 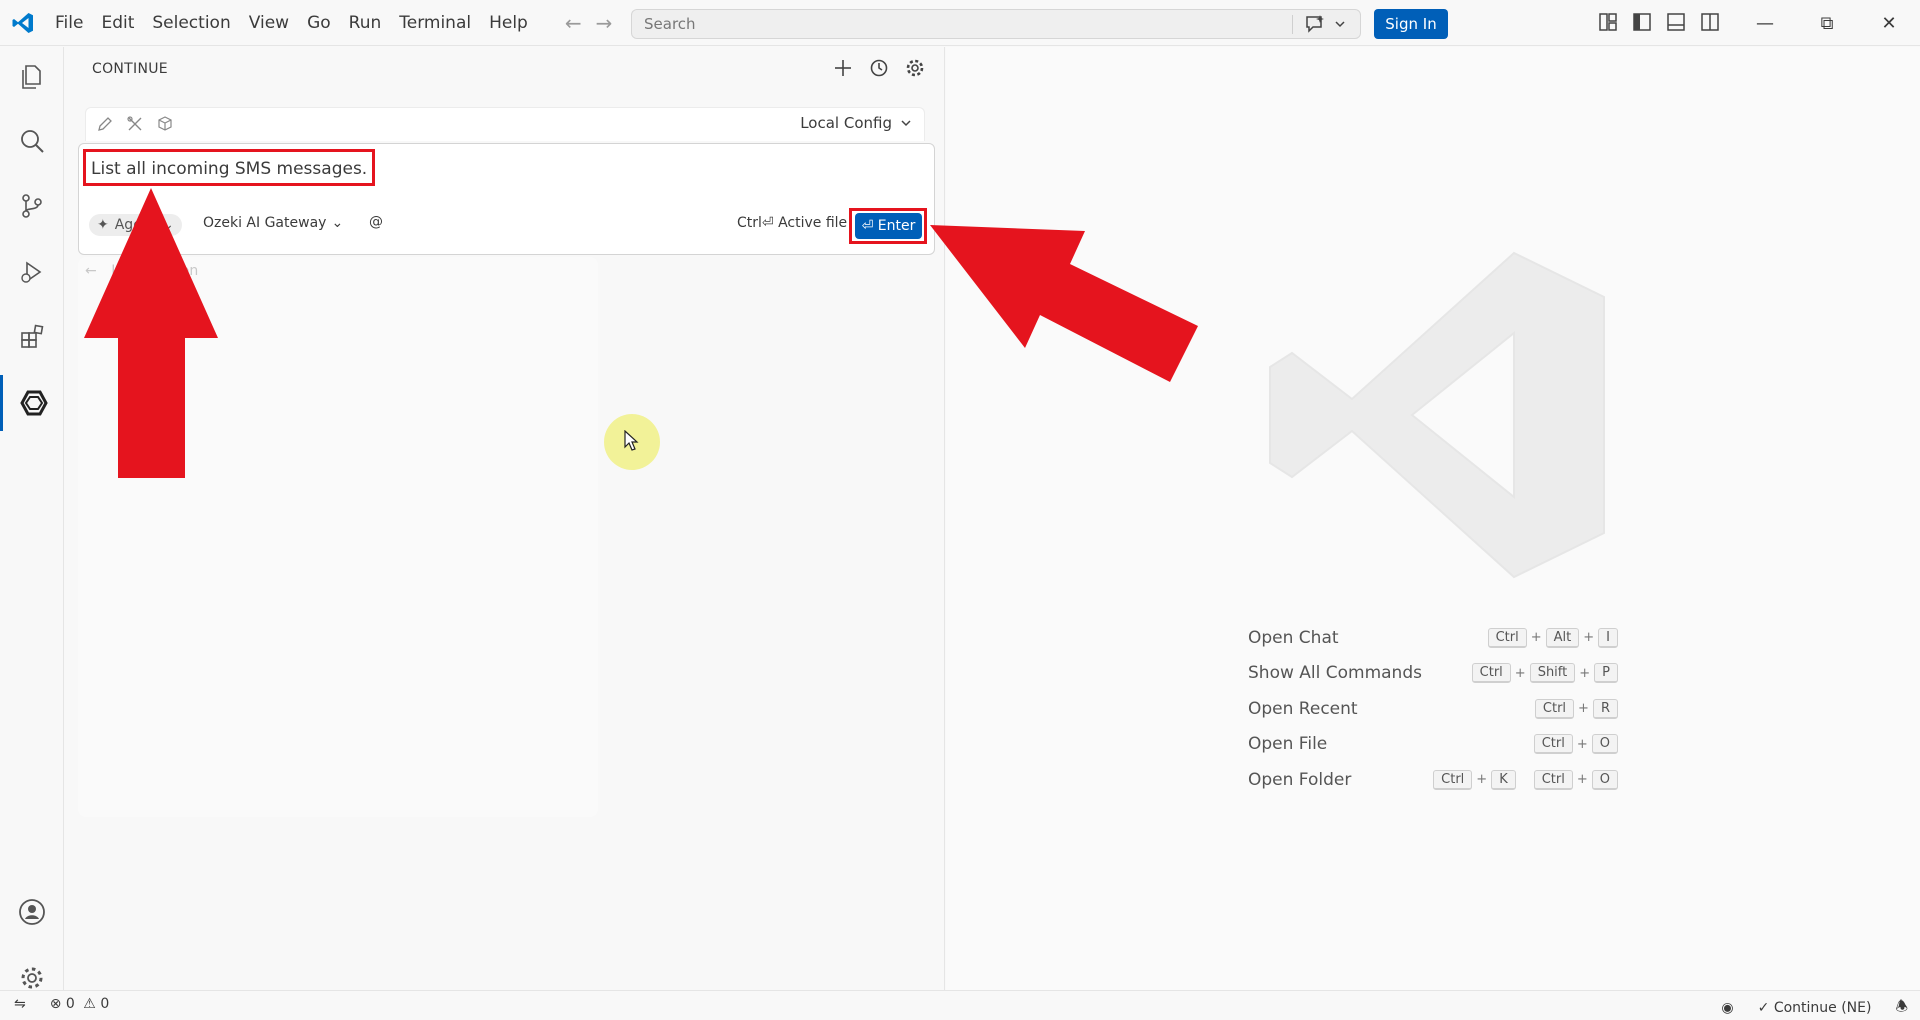 What do you see at coordinates (1300, 779) in the screenshot?
I see `shortcut-label: Open Folder` at bounding box center [1300, 779].